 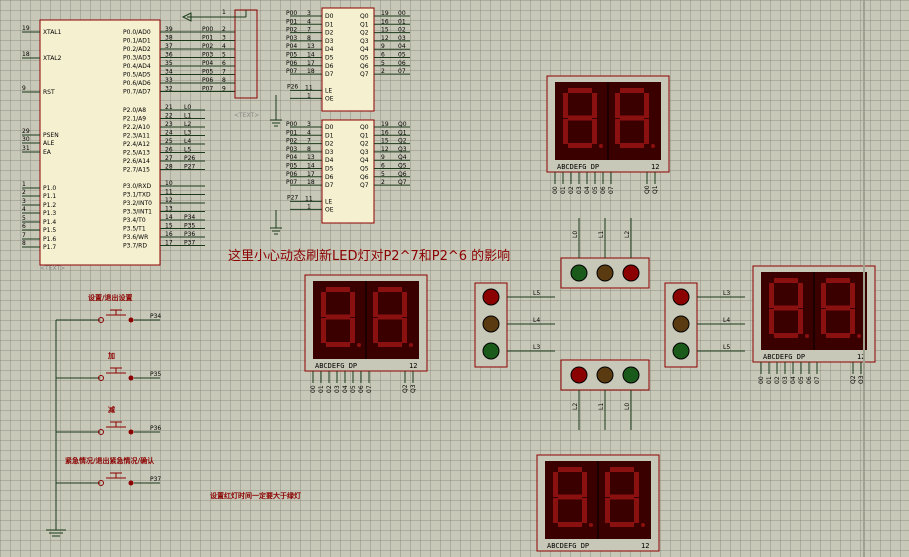 What do you see at coordinates (383, 174) in the screenshot?
I see `latch2-out-pin: 5` at bounding box center [383, 174].